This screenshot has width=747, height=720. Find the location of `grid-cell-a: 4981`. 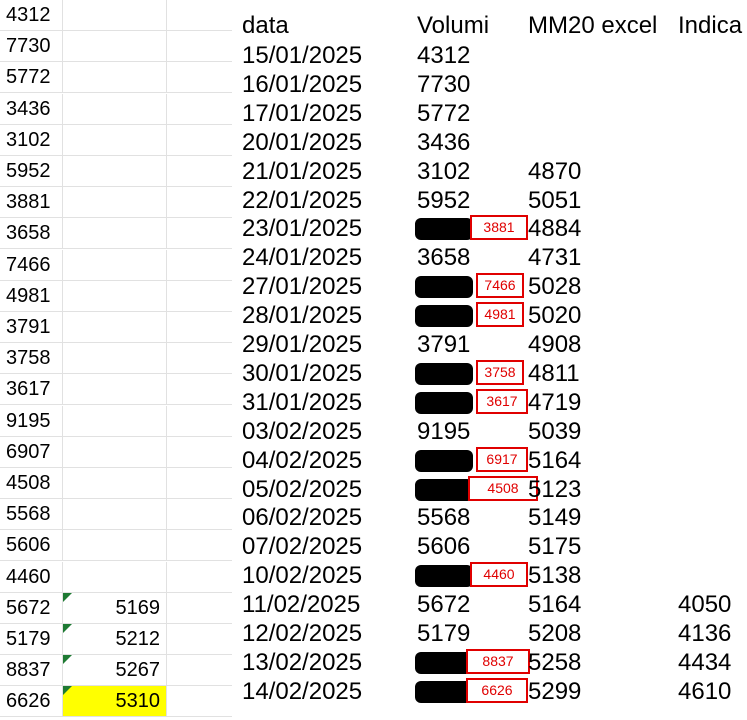

grid-cell-a: 4981 is located at coordinates (31, 296).